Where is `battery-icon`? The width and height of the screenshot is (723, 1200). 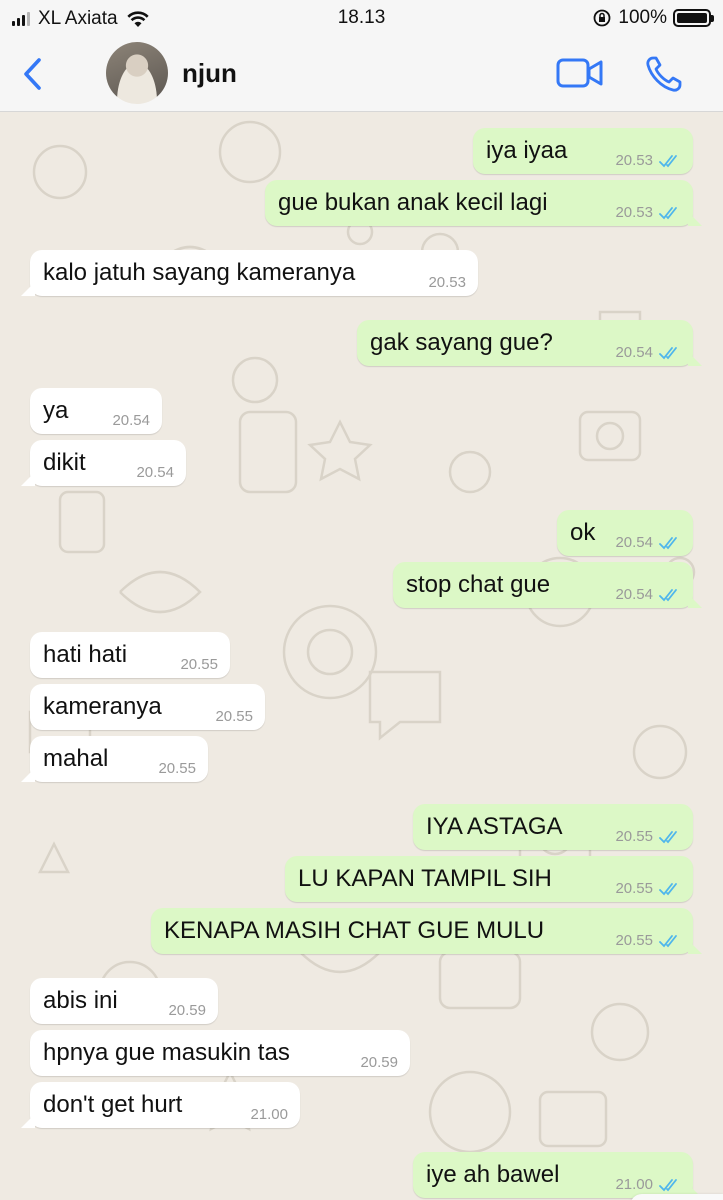 battery-icon is located at coordinates (693, 18).